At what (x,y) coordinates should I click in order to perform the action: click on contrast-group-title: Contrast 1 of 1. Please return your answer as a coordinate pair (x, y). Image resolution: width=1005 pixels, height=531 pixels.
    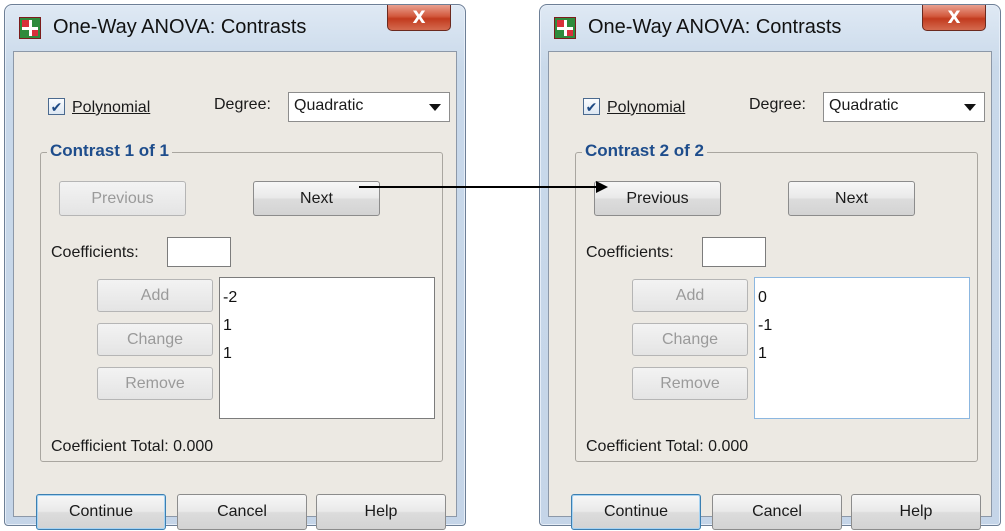
    Looking at the image, I should click on (110, 151).